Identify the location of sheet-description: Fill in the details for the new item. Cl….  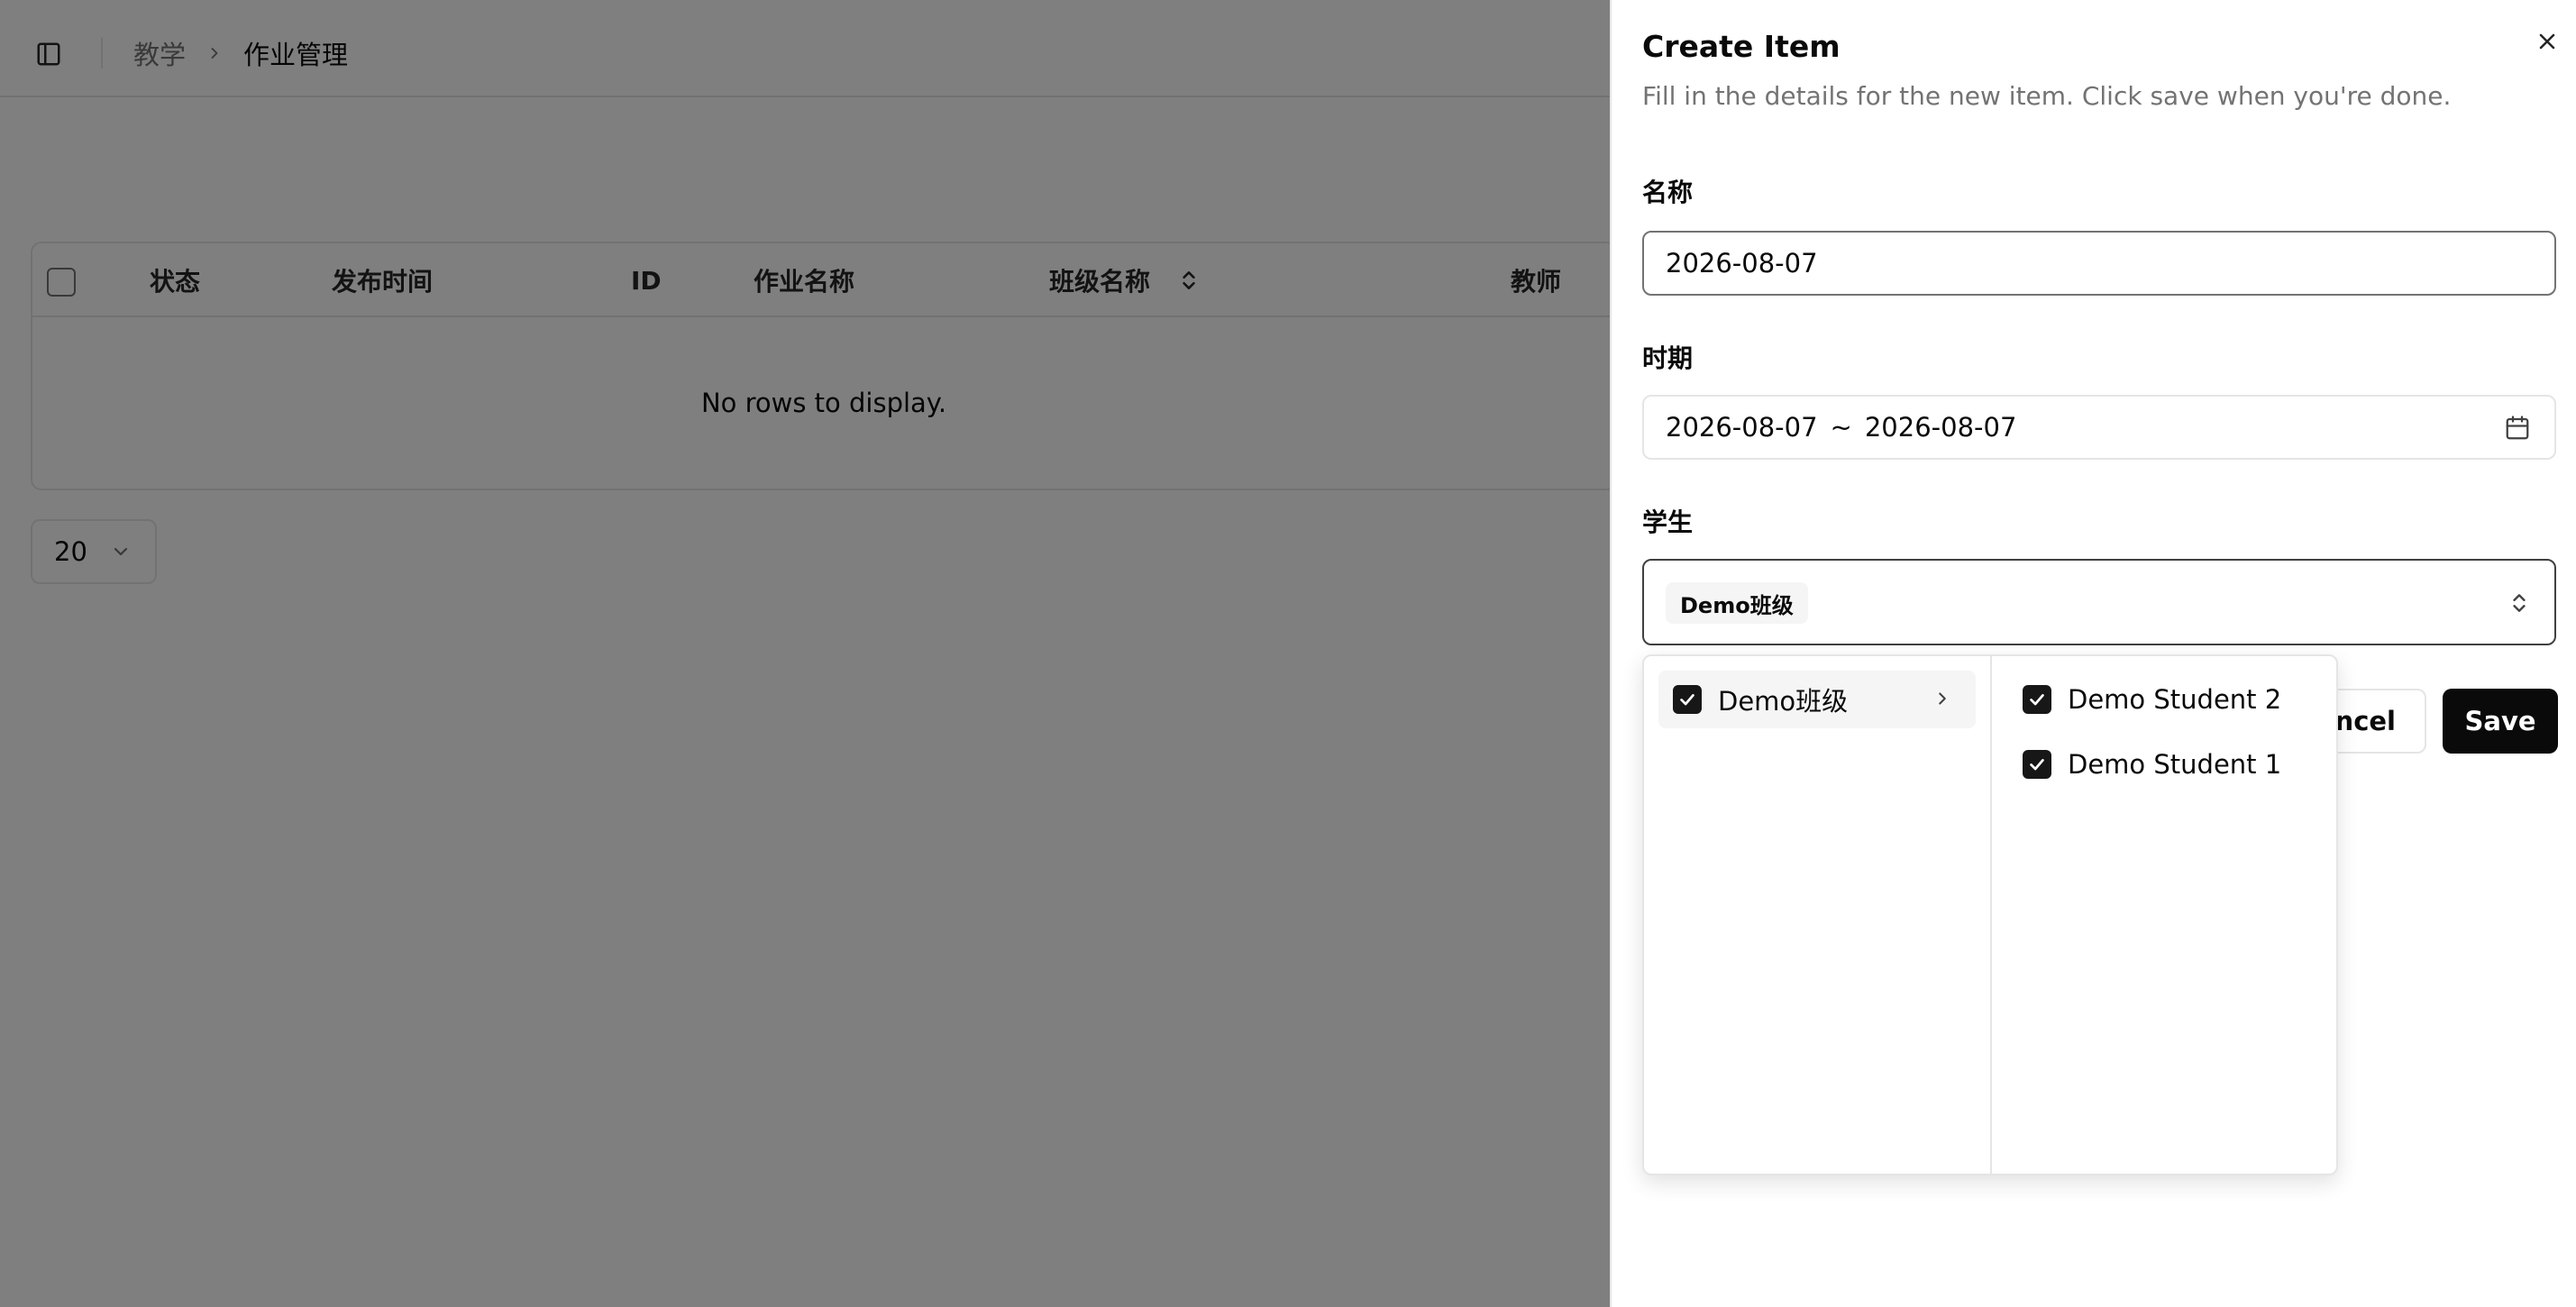
(2047, 96).